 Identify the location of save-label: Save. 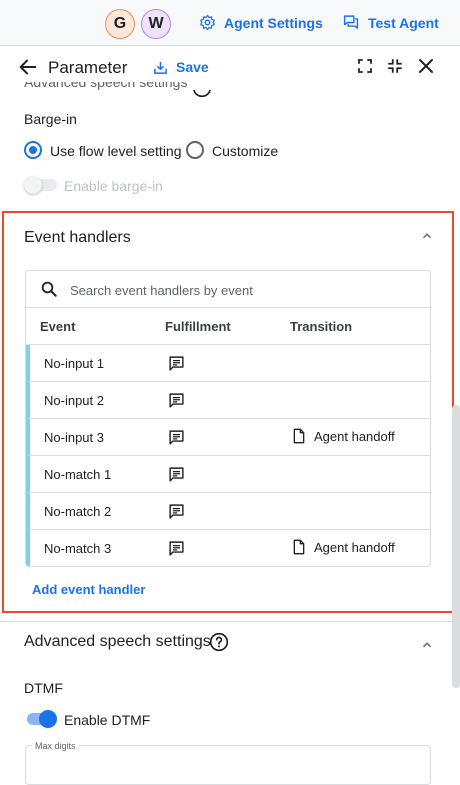
(192, 67).